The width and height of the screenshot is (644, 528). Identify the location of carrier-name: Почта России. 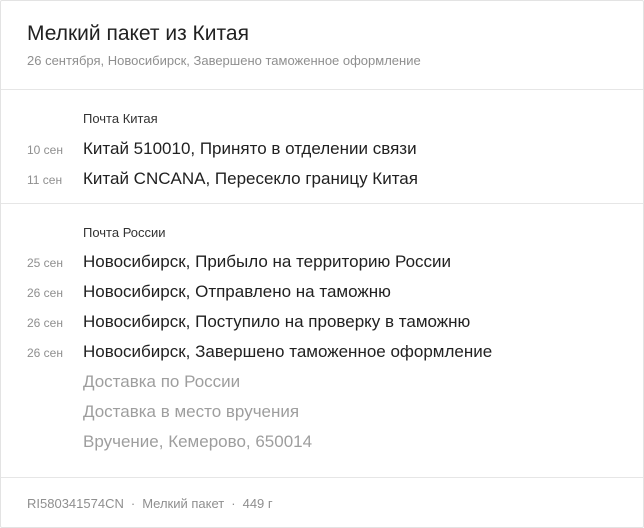
(124, 232).